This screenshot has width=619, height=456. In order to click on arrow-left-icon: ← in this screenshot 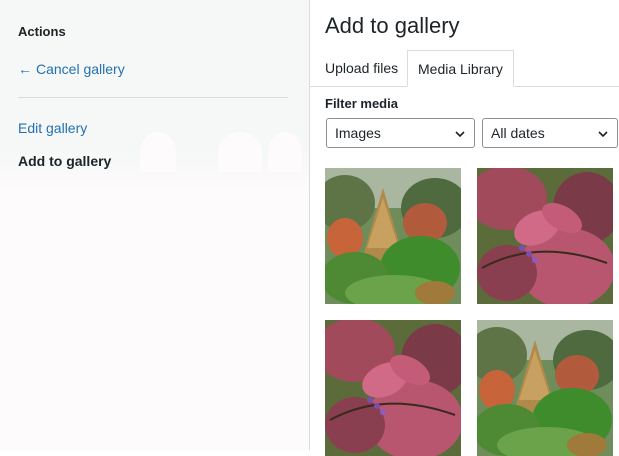, I will do `click(25, 69)`.